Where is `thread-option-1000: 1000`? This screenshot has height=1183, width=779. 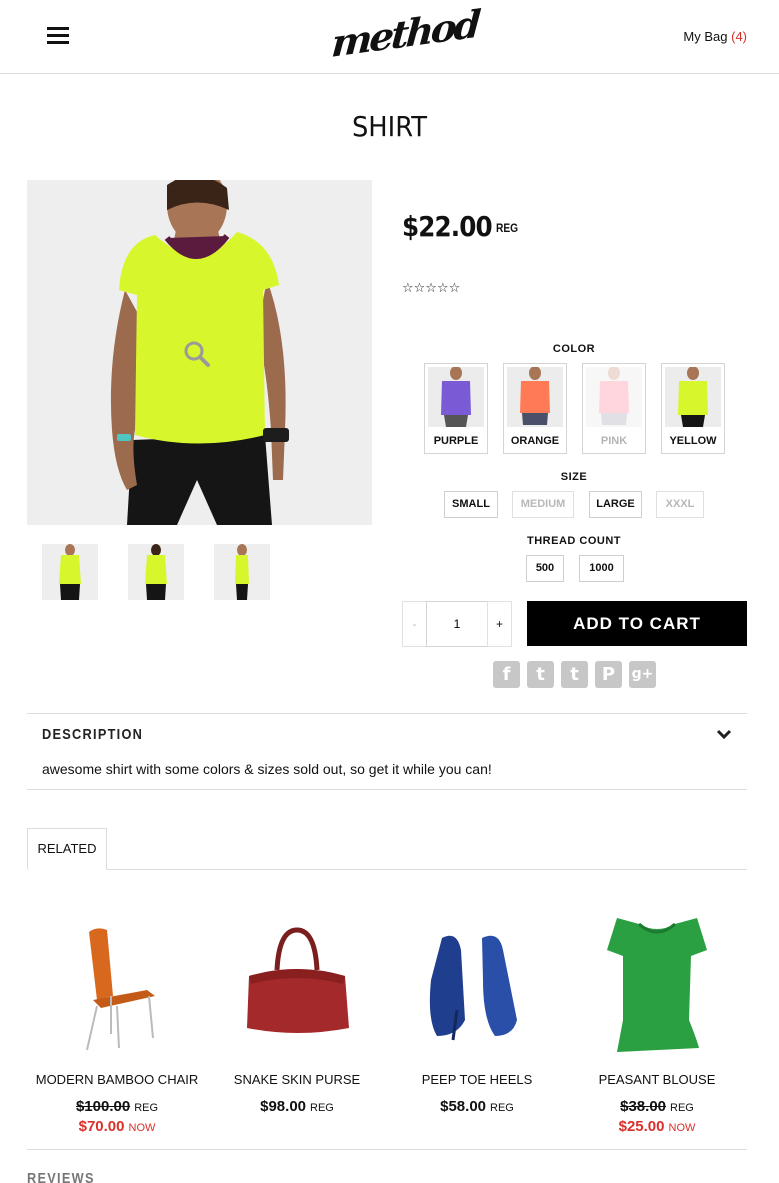
thread-option-1000: 1000 is located at coordinates (601, 568).